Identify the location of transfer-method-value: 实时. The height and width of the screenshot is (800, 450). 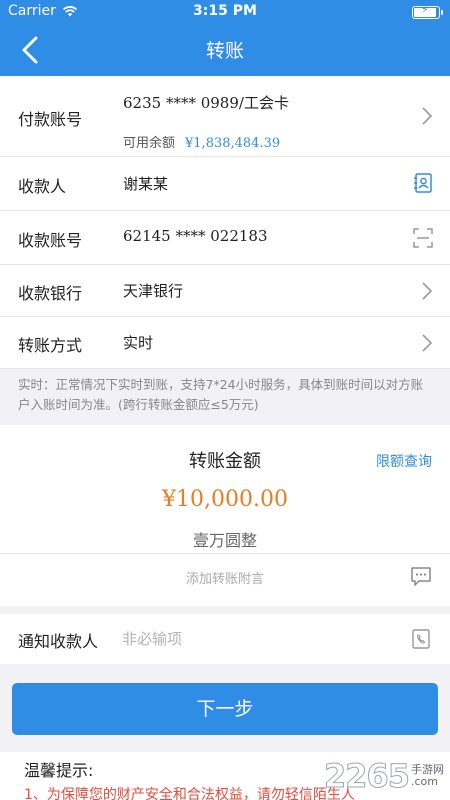
(138, 343).